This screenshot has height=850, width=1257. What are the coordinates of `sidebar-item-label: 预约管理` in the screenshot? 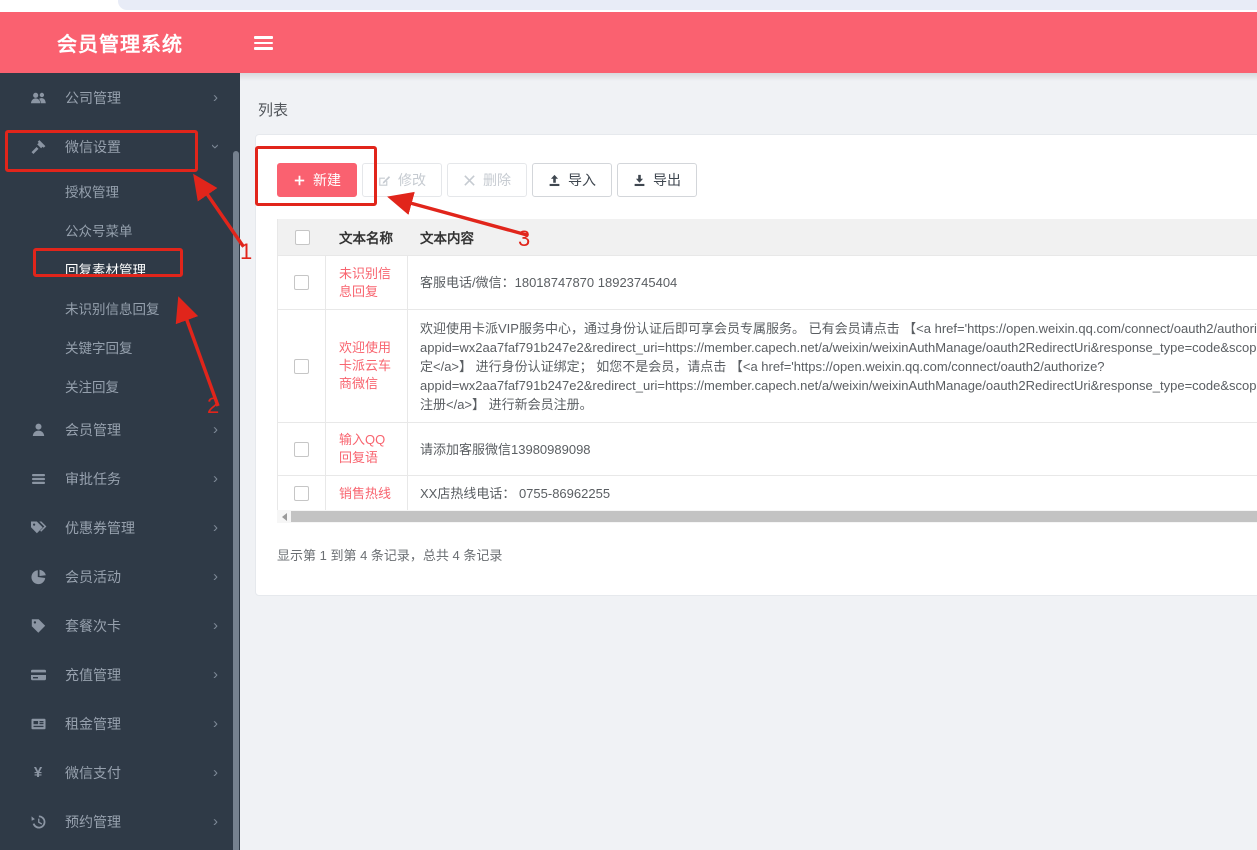 It's located at (93, 821).